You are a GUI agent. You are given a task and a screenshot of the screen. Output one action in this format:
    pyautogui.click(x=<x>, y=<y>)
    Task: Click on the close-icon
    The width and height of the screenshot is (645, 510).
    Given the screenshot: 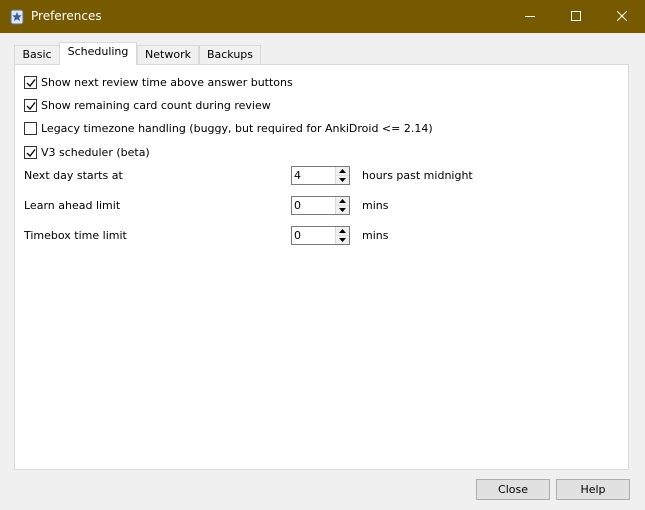 What is the action you would take?
    pyautogui.click(x=622, y=16)
    